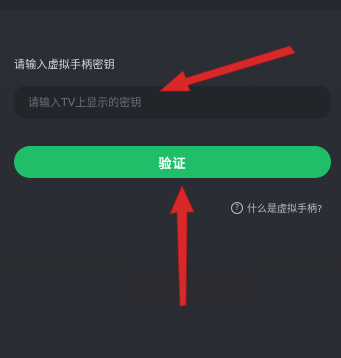 Image resolution: width=341 pixels, height=358 pixels. I want to click on help-link-text: 什么是虚拟手柄?, so click(285, 209).